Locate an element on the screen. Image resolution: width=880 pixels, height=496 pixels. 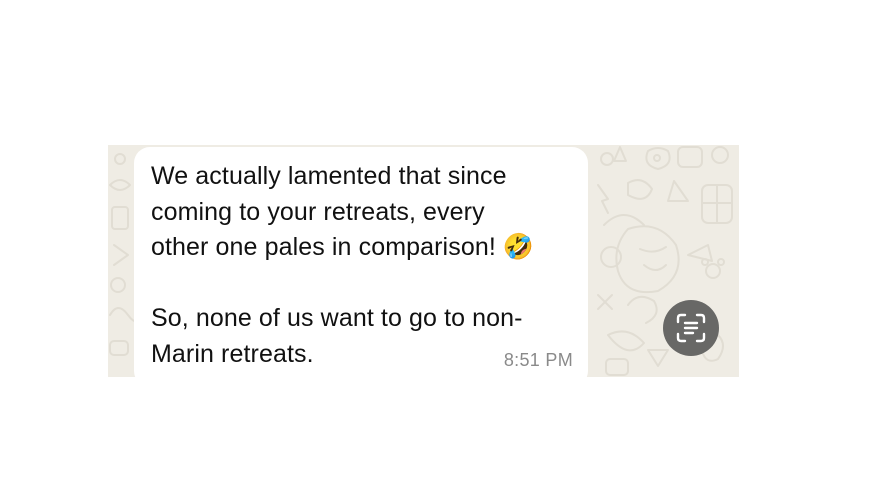
live-text-scan-icon is located at coordinates (691, 328).